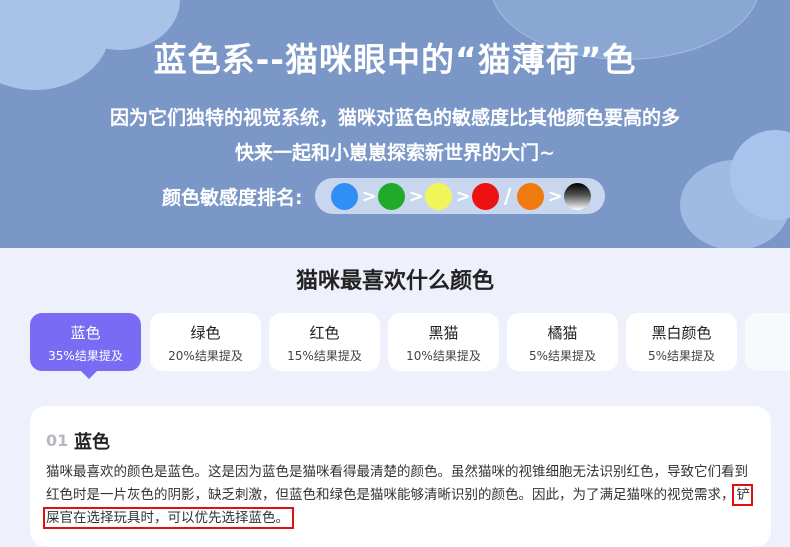 This screenshot has height=547, width=790. What do you see at coordinates (85, 333) in the screenshot?
I see `tab-label: 蓝色` at bounding box center [85, 333].